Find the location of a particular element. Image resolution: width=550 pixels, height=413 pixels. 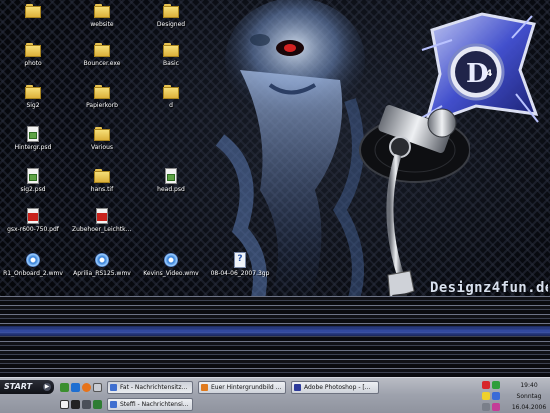

clock-day: Sonntag is located at coordinates (529, 396).